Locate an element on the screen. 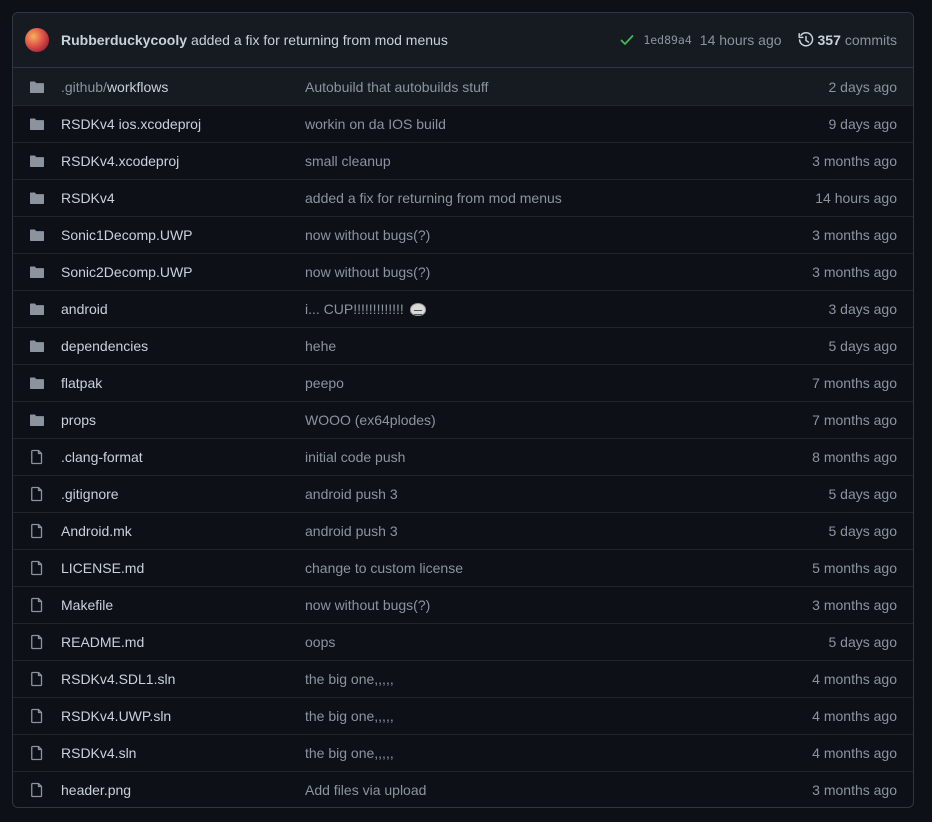 The width and height of the screenshot is (932, 822). file-row: android i... CUP!!!!!!!!!!!!! 3 days ago is located at coordinates (463, 308).